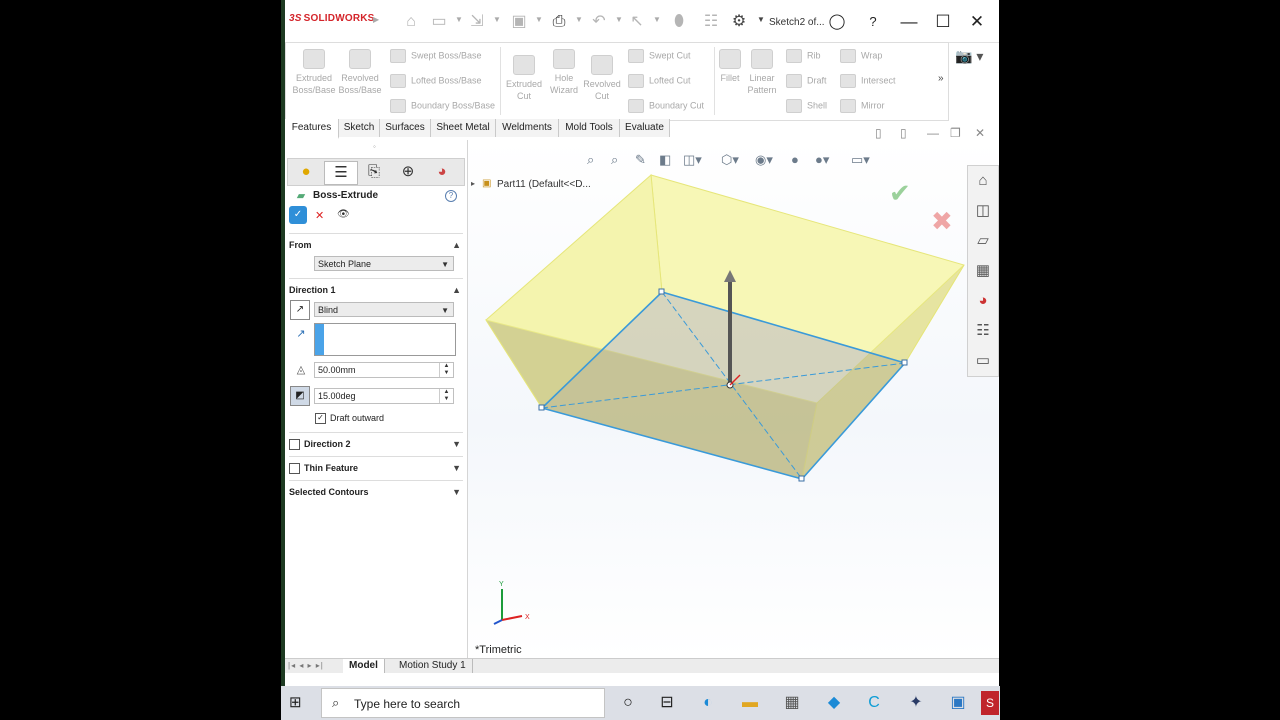  What do you see at coordinates (904, 362) in the screenshot?
I see `vertex-handle` at bounding box center [904, 362].